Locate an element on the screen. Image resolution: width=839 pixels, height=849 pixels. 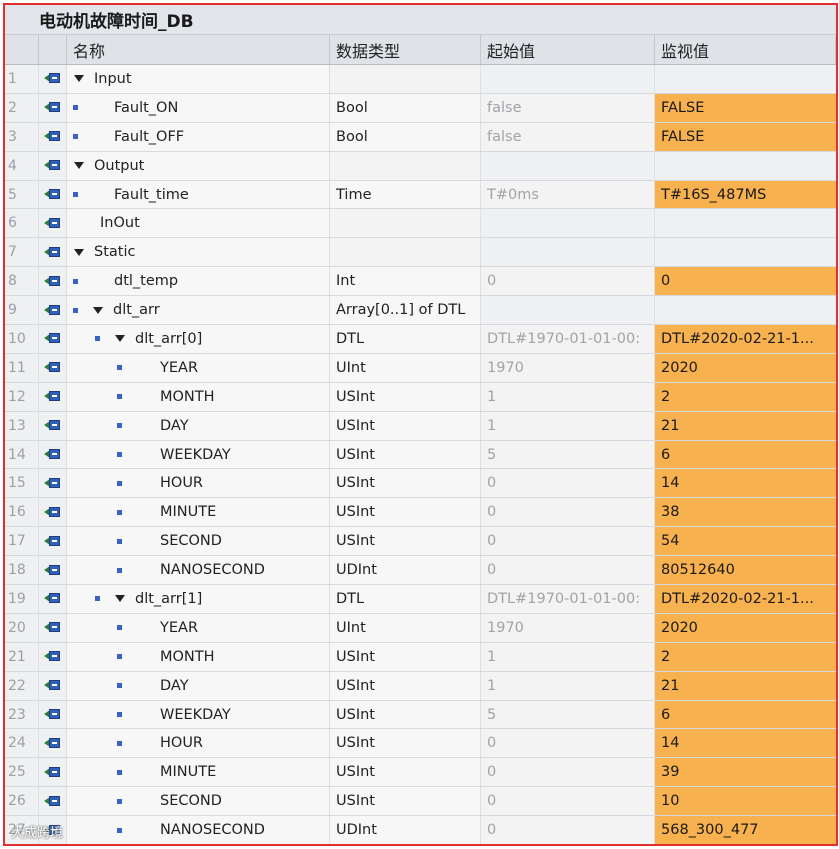
name-cell: dlt_arr is located at coordinates (198, 310).